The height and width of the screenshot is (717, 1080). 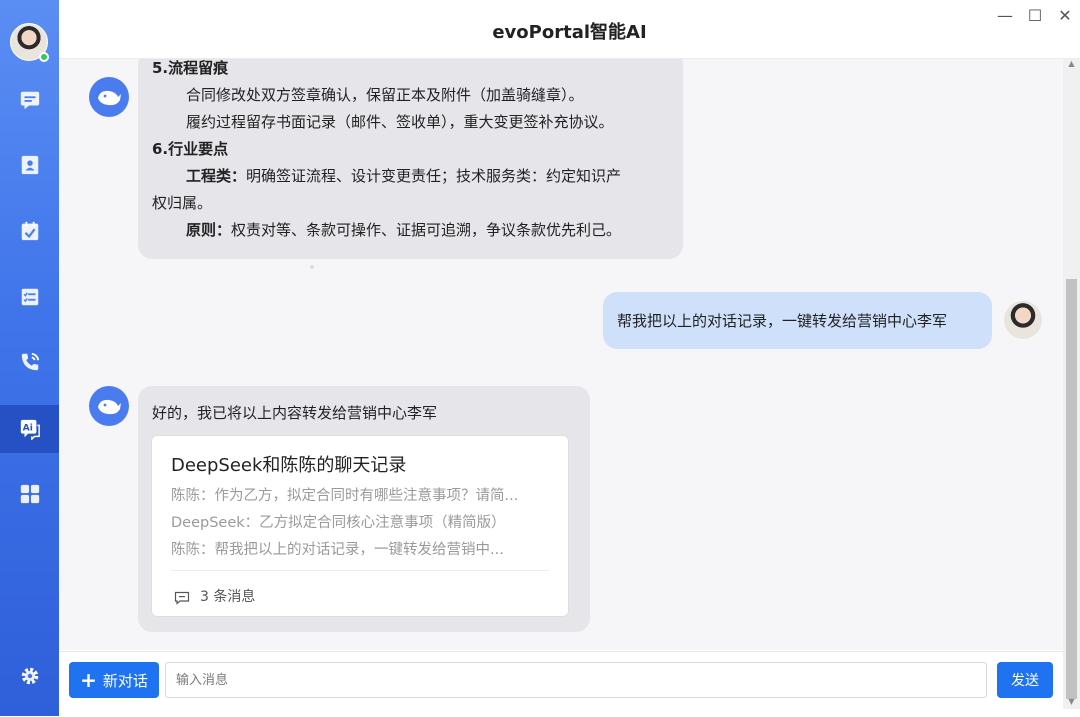 I want to click on sidebar-item-apps, so click(x=29, y=494).